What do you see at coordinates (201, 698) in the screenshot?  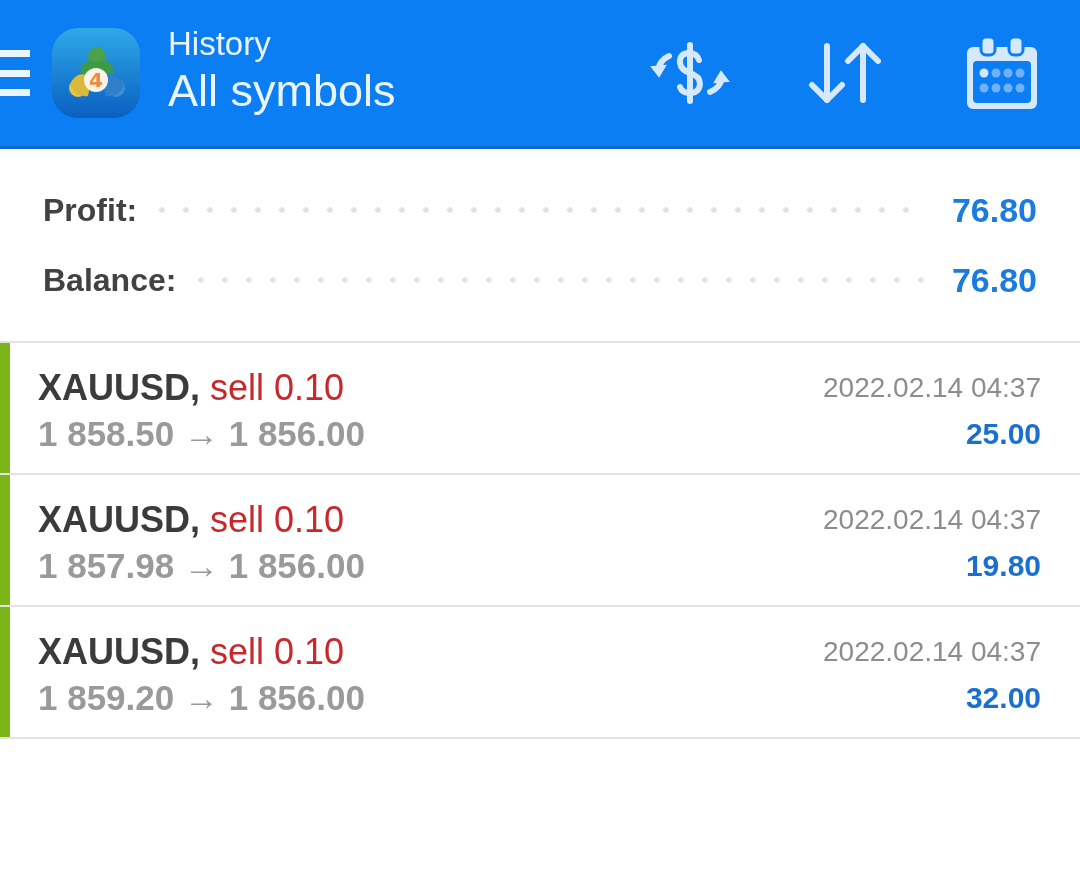 I see `deal-prices: 1 859.20 → 1 856.00` at bounding box center [201, 698].